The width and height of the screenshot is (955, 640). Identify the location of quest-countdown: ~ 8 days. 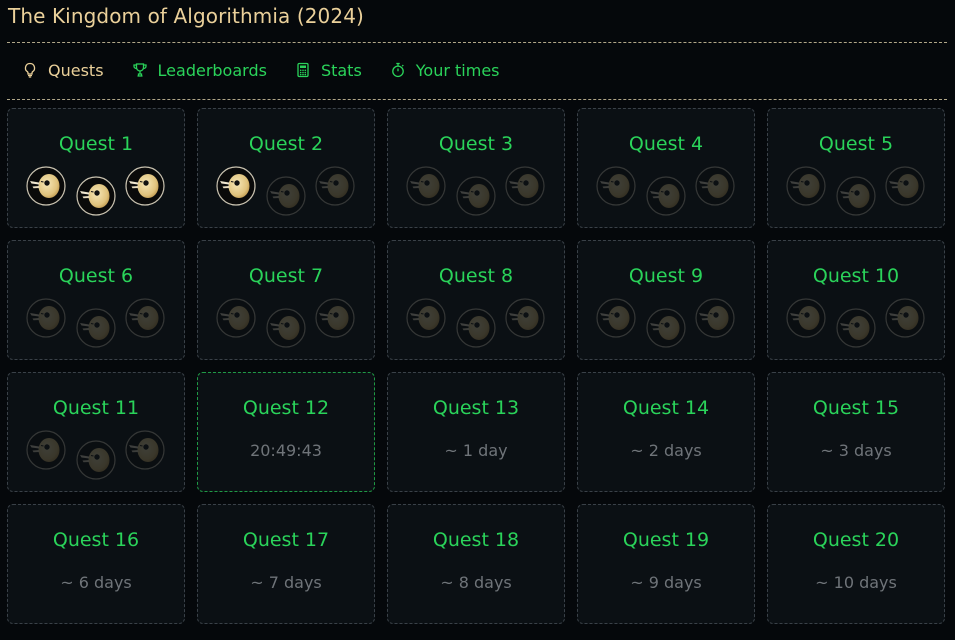
(476, 582).